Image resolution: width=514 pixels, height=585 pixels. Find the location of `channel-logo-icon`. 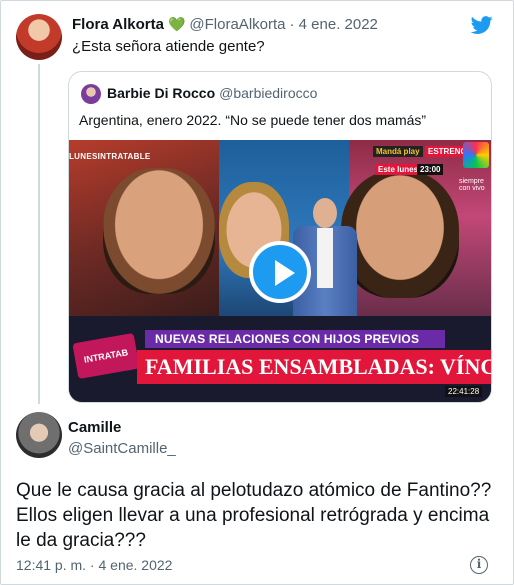

channel-logo-icon is located at coordinates (476, 155).